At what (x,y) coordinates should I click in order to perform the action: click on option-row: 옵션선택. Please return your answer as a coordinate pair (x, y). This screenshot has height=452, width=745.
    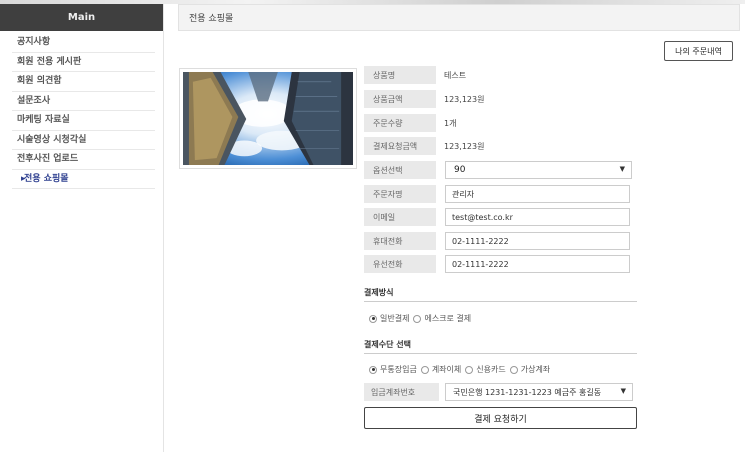
    Looking at the image, I should click on (400, 170).